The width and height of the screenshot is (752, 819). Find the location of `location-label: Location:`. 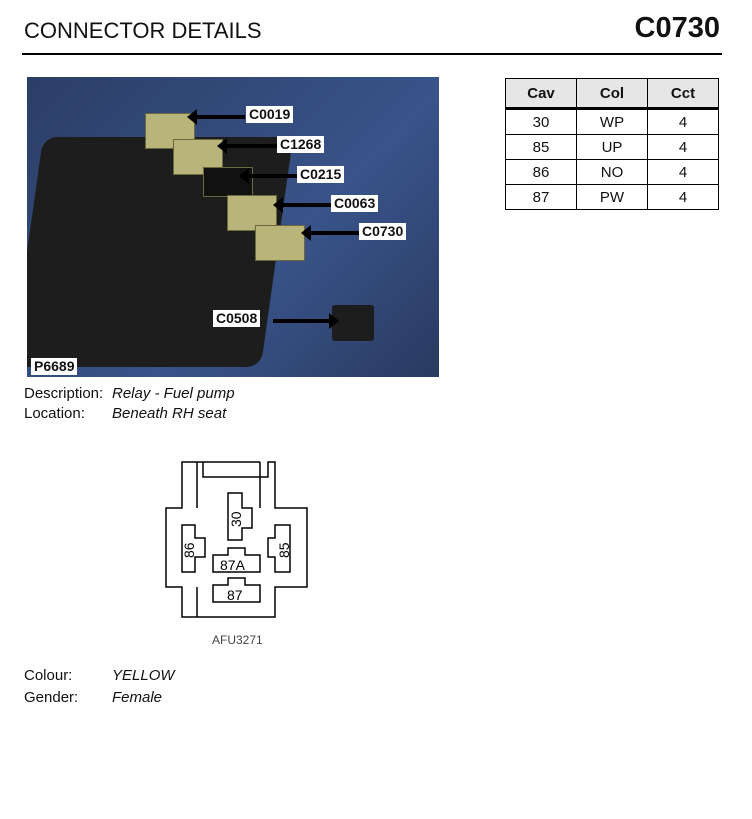

location-label: Location: is located at coordinates (54, 413).